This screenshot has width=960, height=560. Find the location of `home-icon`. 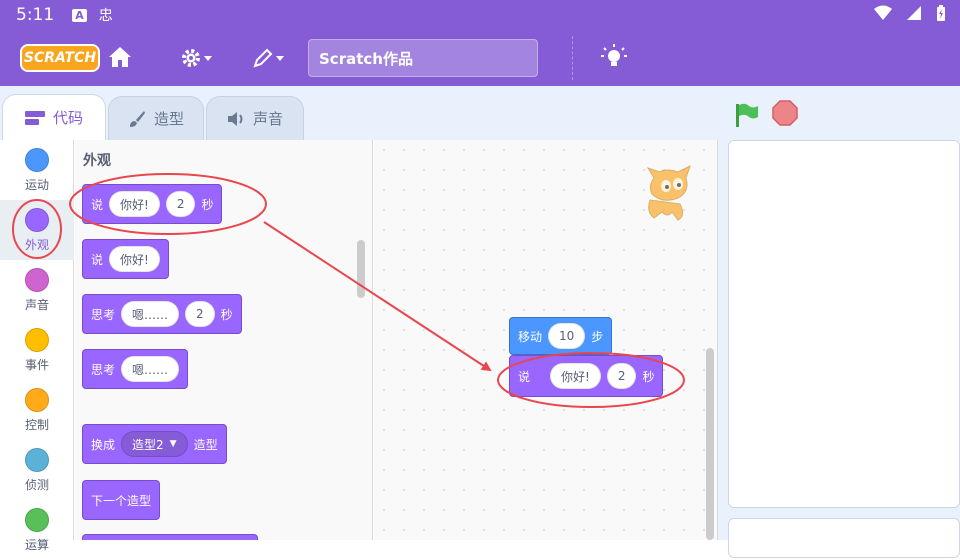

home-icon is located at coordinates (120, 57).